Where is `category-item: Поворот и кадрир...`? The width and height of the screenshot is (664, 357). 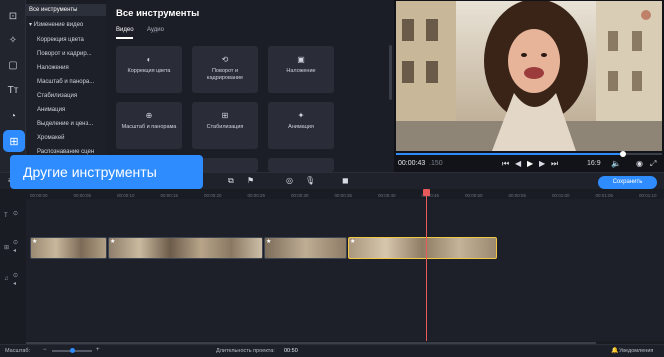 category-item: Поворот и кадрир... is located at coordinates (66, 54).